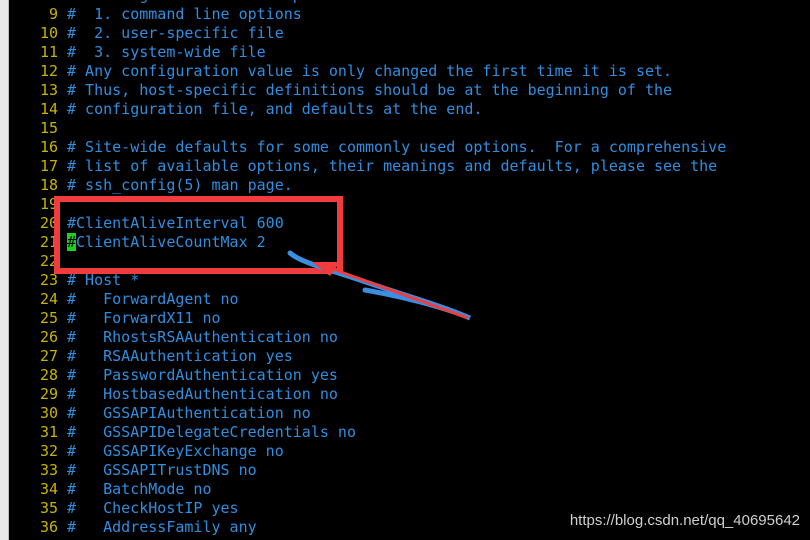 This screenshot has height=540, width=810. What do you see at coordinates (262, 258) in the screenshot?
I see `annotation-overlay` at bounding box center [262, 258].